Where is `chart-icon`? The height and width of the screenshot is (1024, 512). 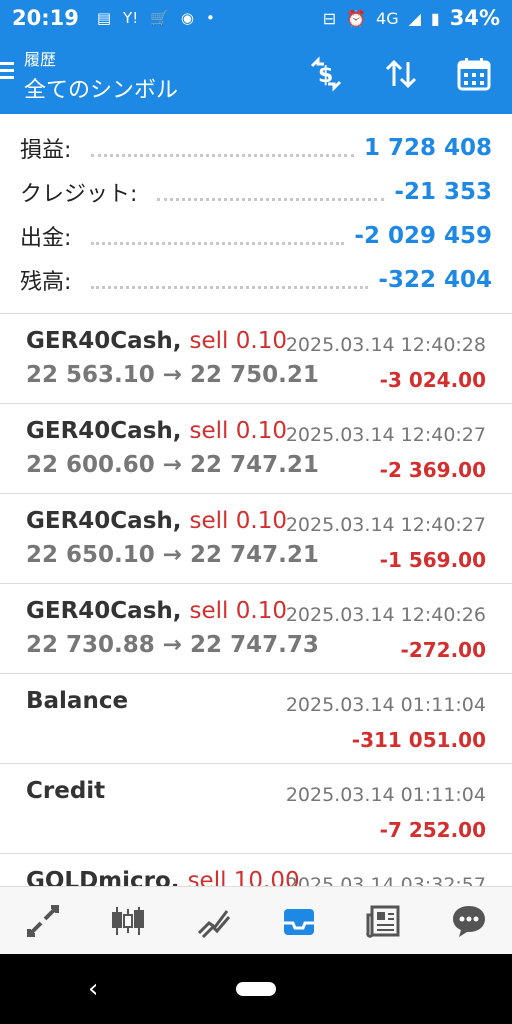
chart-icon is located at coordinates (128, 921).